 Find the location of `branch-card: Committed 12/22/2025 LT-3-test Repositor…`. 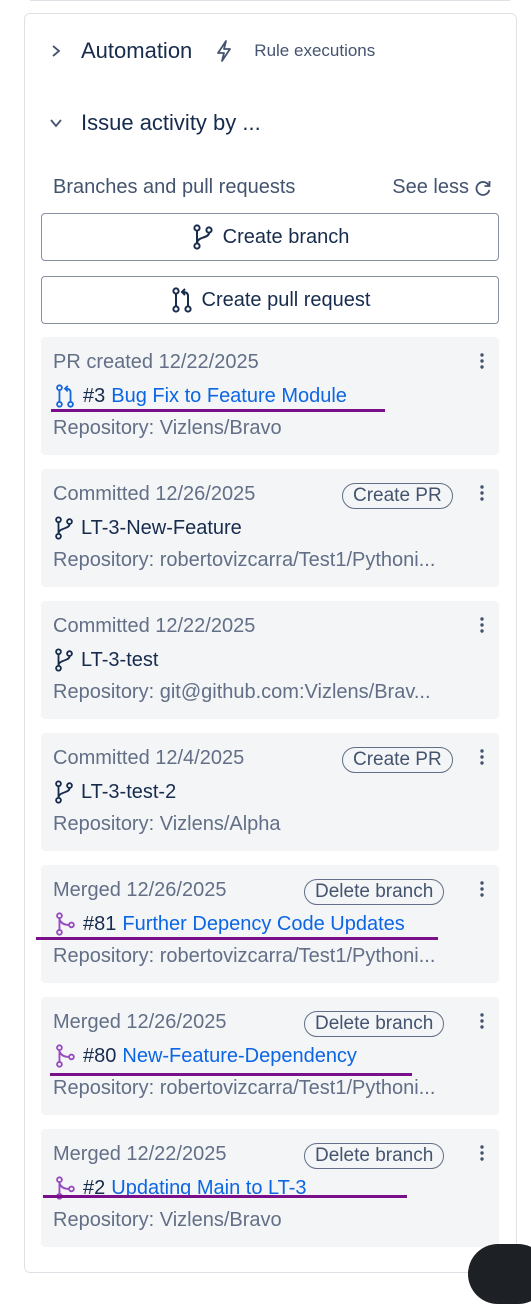

branch-card: Committed 12/22/2025 LT-3-test Repositor… is located at coordinates (270, 660).